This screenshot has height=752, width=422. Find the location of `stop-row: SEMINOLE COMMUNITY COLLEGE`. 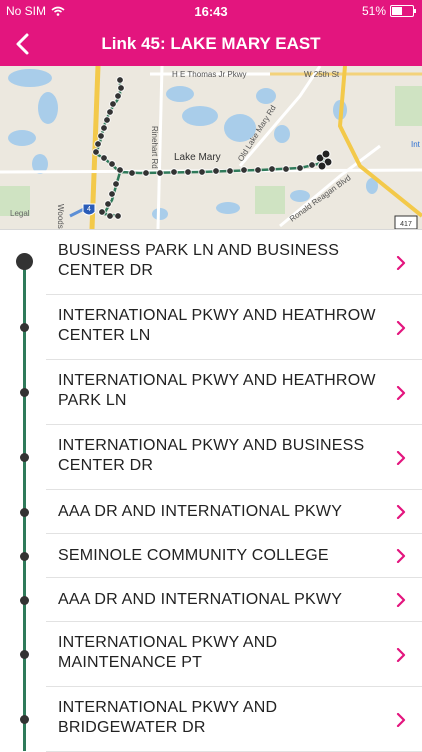

stop-row: SEMINOLE COMMUNITY COLLEGE is located at coordinates (211, 556).